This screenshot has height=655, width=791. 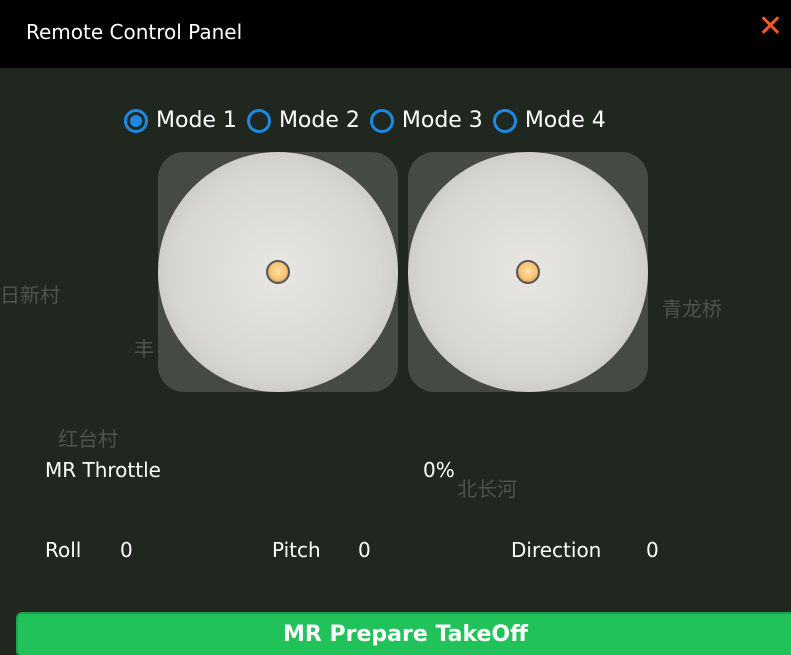 I want to click on direction-value: 0, so click(x=652, y=550).